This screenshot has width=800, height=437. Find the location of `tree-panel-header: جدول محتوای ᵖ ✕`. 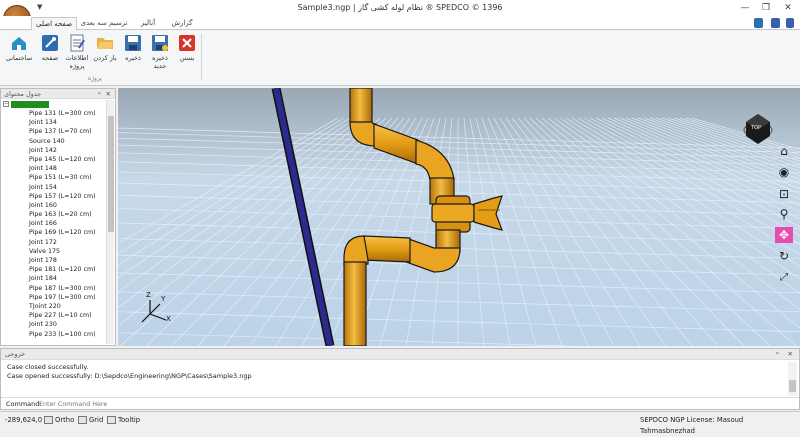

tree-panel-header: جدول محتوای ᵖ ✕ is located at coordinates (58, 94).